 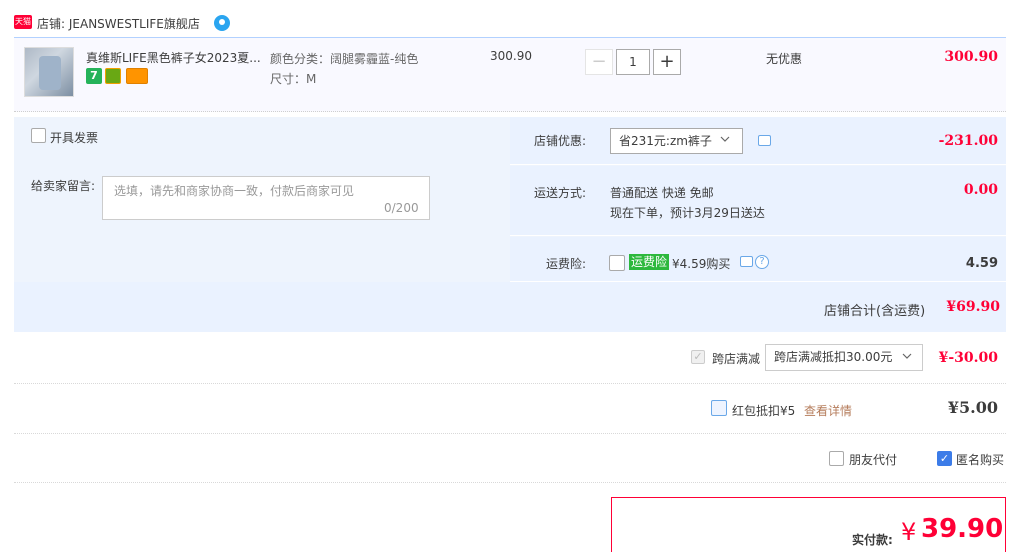 I want to click on amount-payable-value: 39.90, so click(x=962, y=529).